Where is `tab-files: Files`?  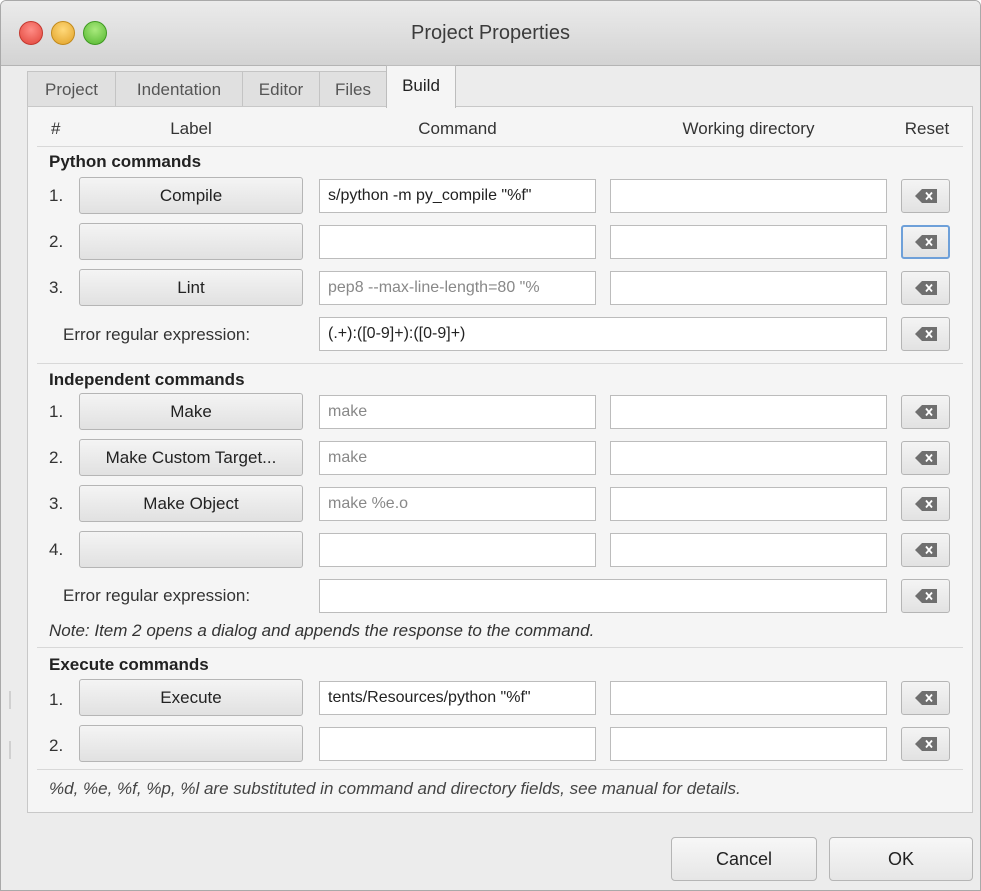 tab-files: Files is located at coordinates (353, 89).